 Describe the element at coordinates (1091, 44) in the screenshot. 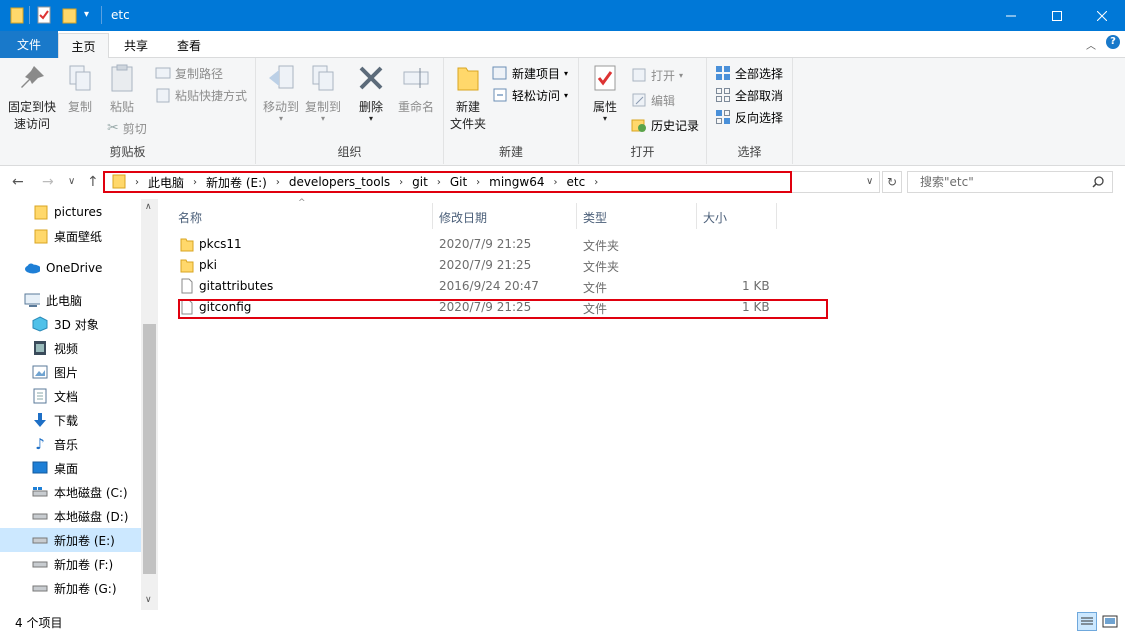

I see `collapse-ribbon-icon: ︿` at that location.